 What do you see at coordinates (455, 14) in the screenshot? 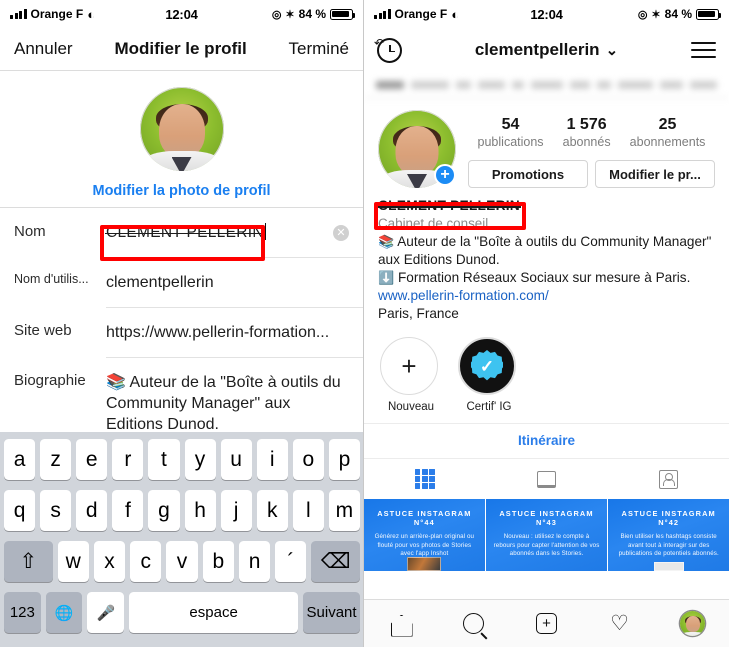
I see `wifi-icon: ◐` at bounding box center [455, 14].